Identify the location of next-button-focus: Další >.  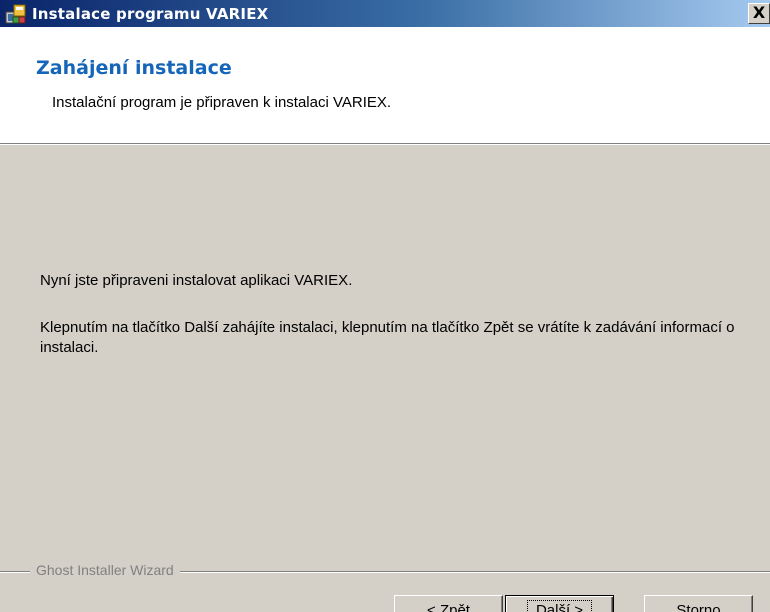
(559, 605).